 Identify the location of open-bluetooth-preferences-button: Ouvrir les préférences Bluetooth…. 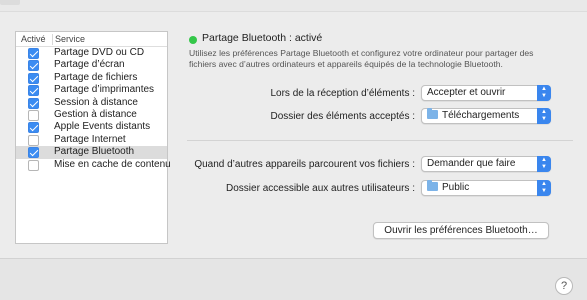
(461, 230).